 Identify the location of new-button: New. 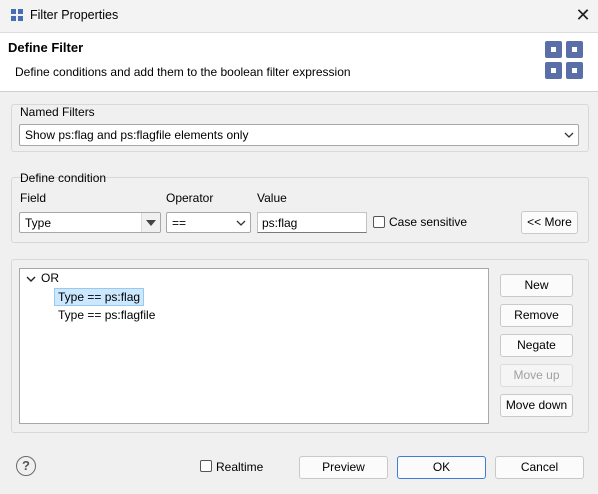
(536, 285).